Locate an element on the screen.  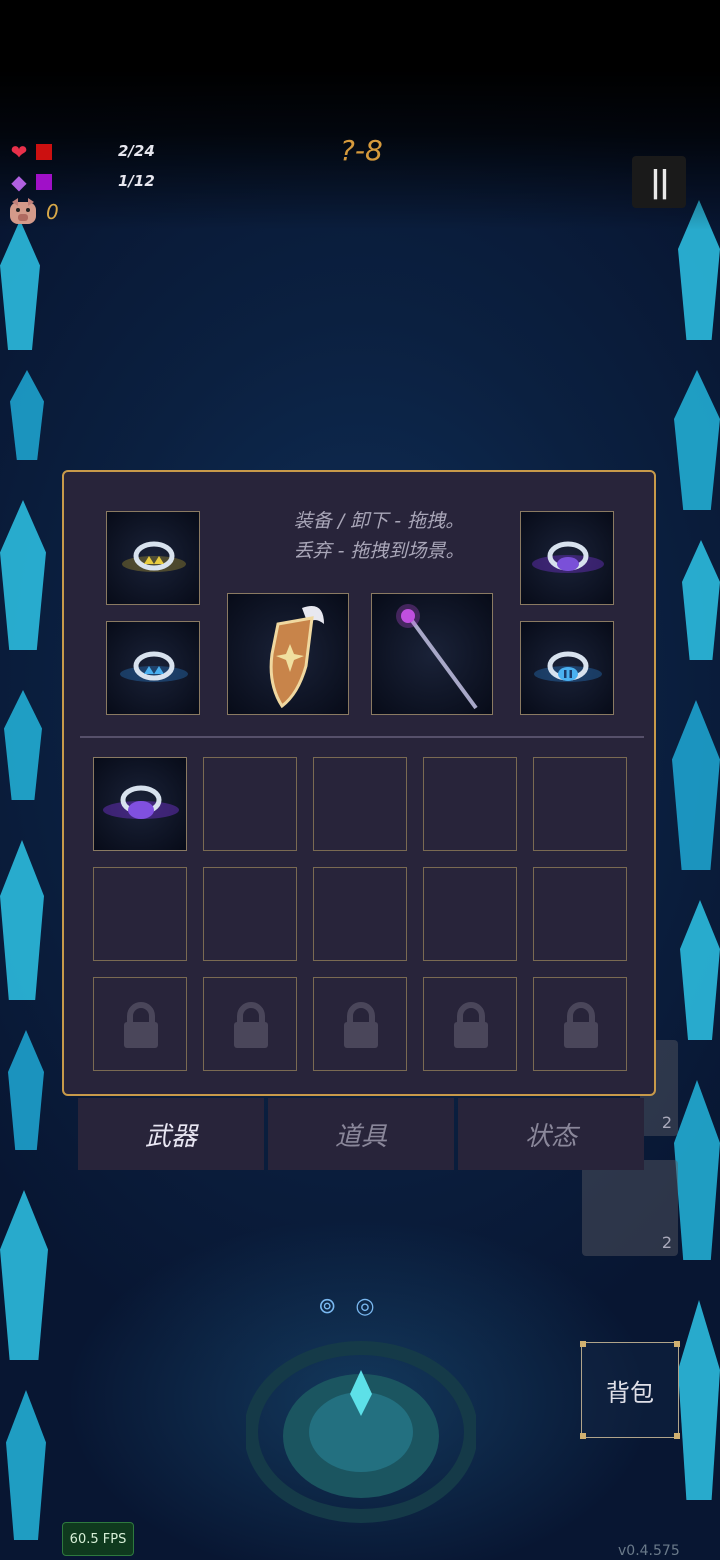
backpack-button: 背包 is located at coordinates (630, 1390).